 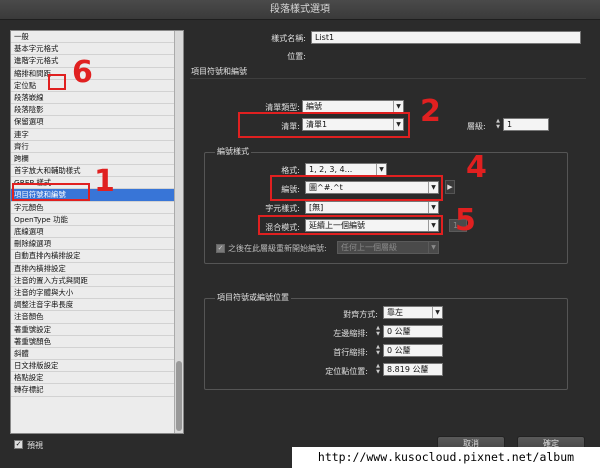 I want to click on restart-level-value: 任何上一個層級, so click(x=369, y=247).